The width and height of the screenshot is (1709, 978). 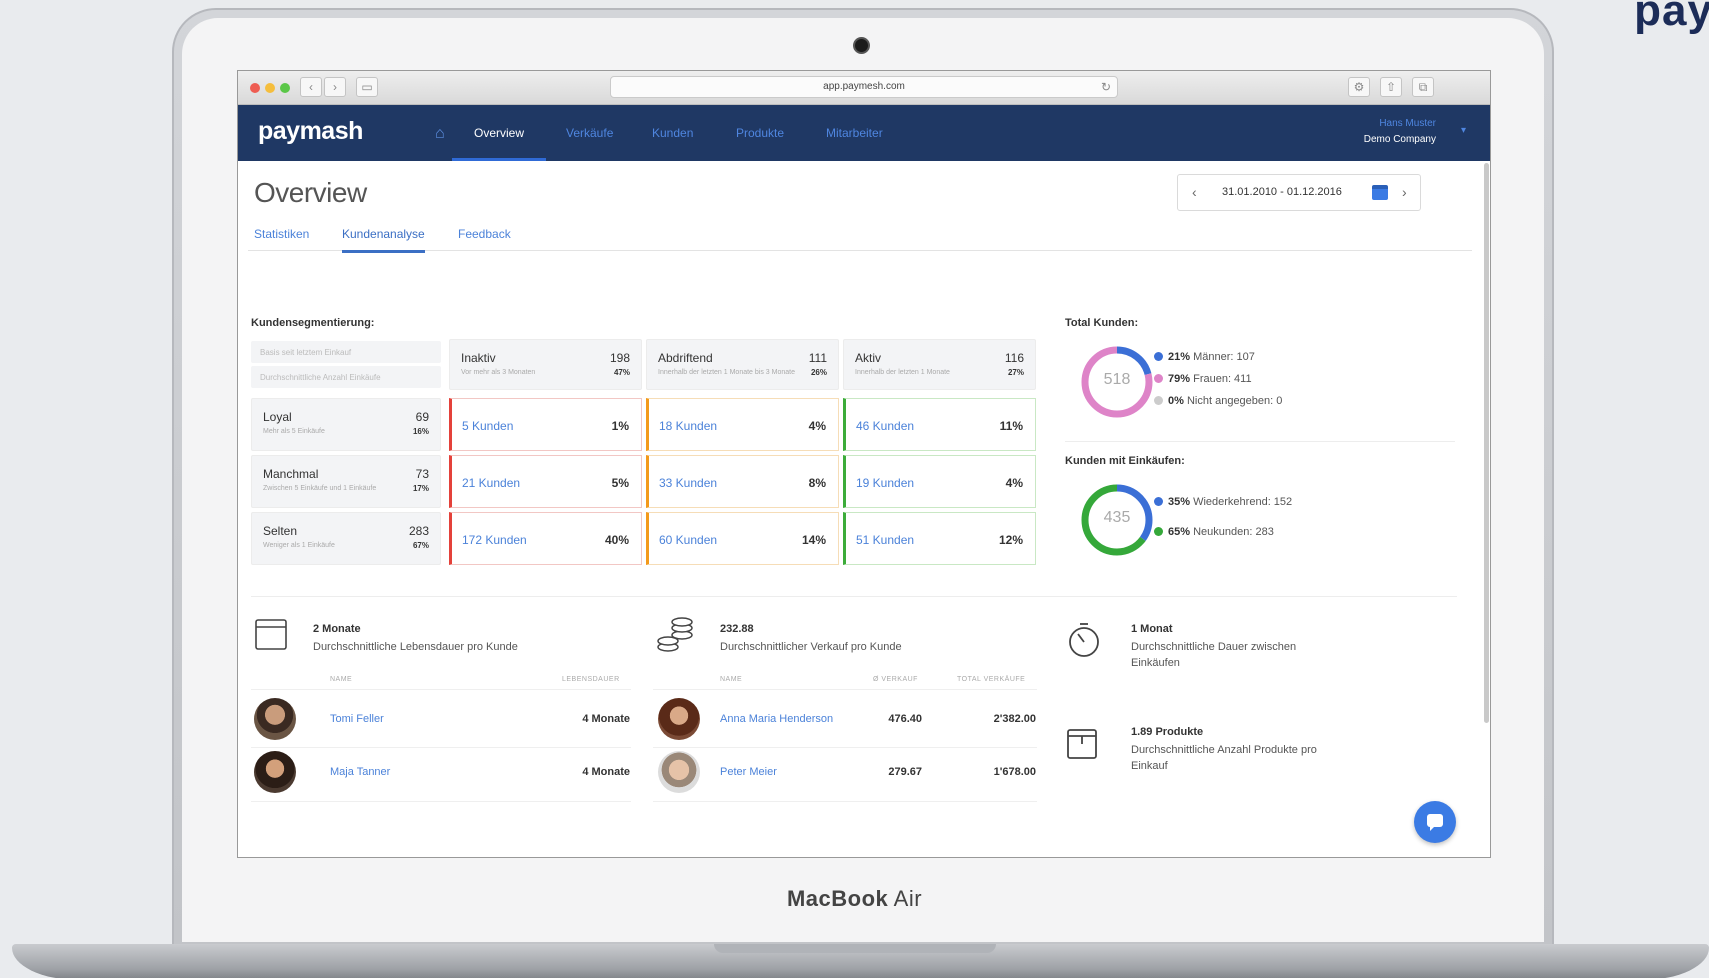 I want to click on segment-cell: 21 Kunden 5%, so click(x=545, y=481).